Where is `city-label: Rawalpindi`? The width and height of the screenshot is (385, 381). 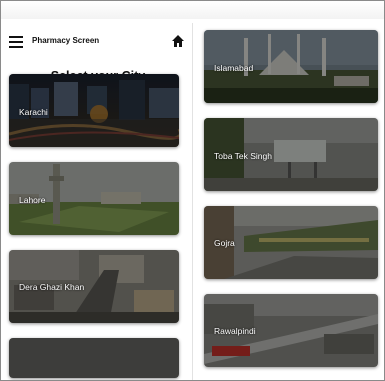 city-label: Rawalpindi is located at coordinates (235, 331).